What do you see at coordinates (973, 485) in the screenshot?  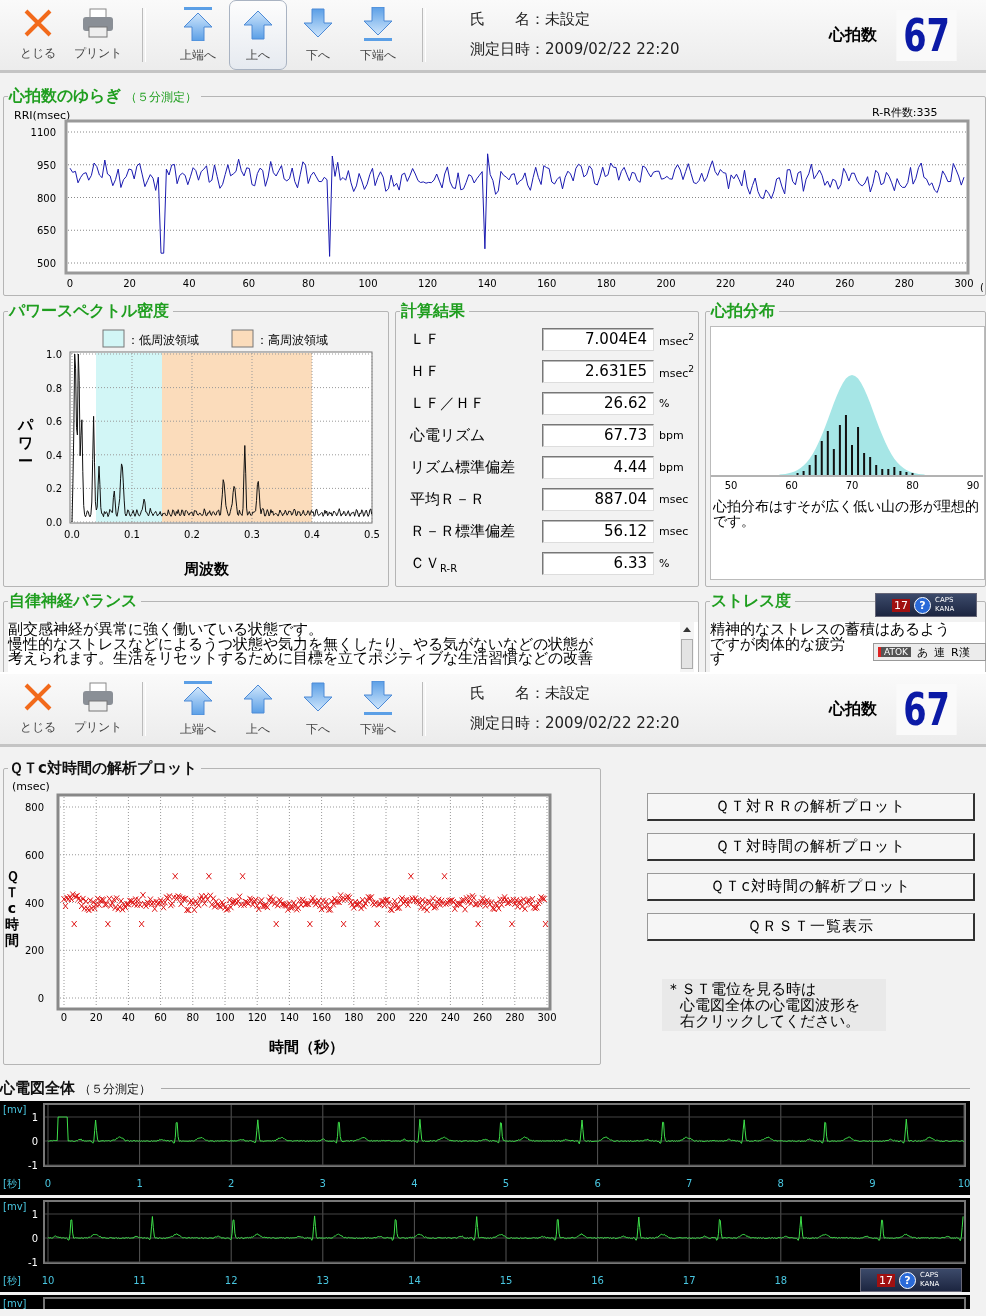 I see `axis-tick: 90` at bounding box center [973, 485].